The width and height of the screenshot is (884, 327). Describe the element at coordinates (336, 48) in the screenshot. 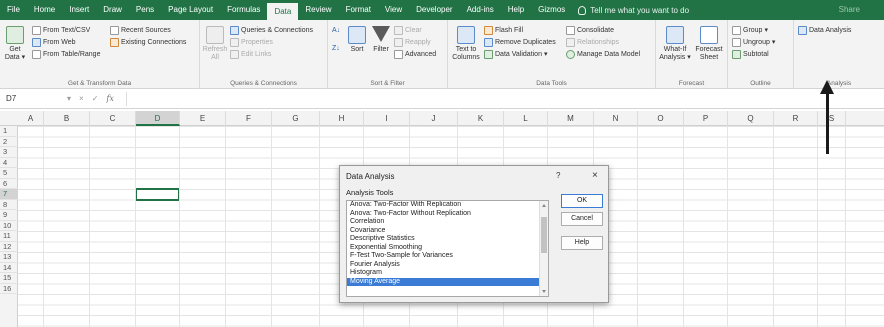

I see `sort-descending-button: Z↓` at that location.